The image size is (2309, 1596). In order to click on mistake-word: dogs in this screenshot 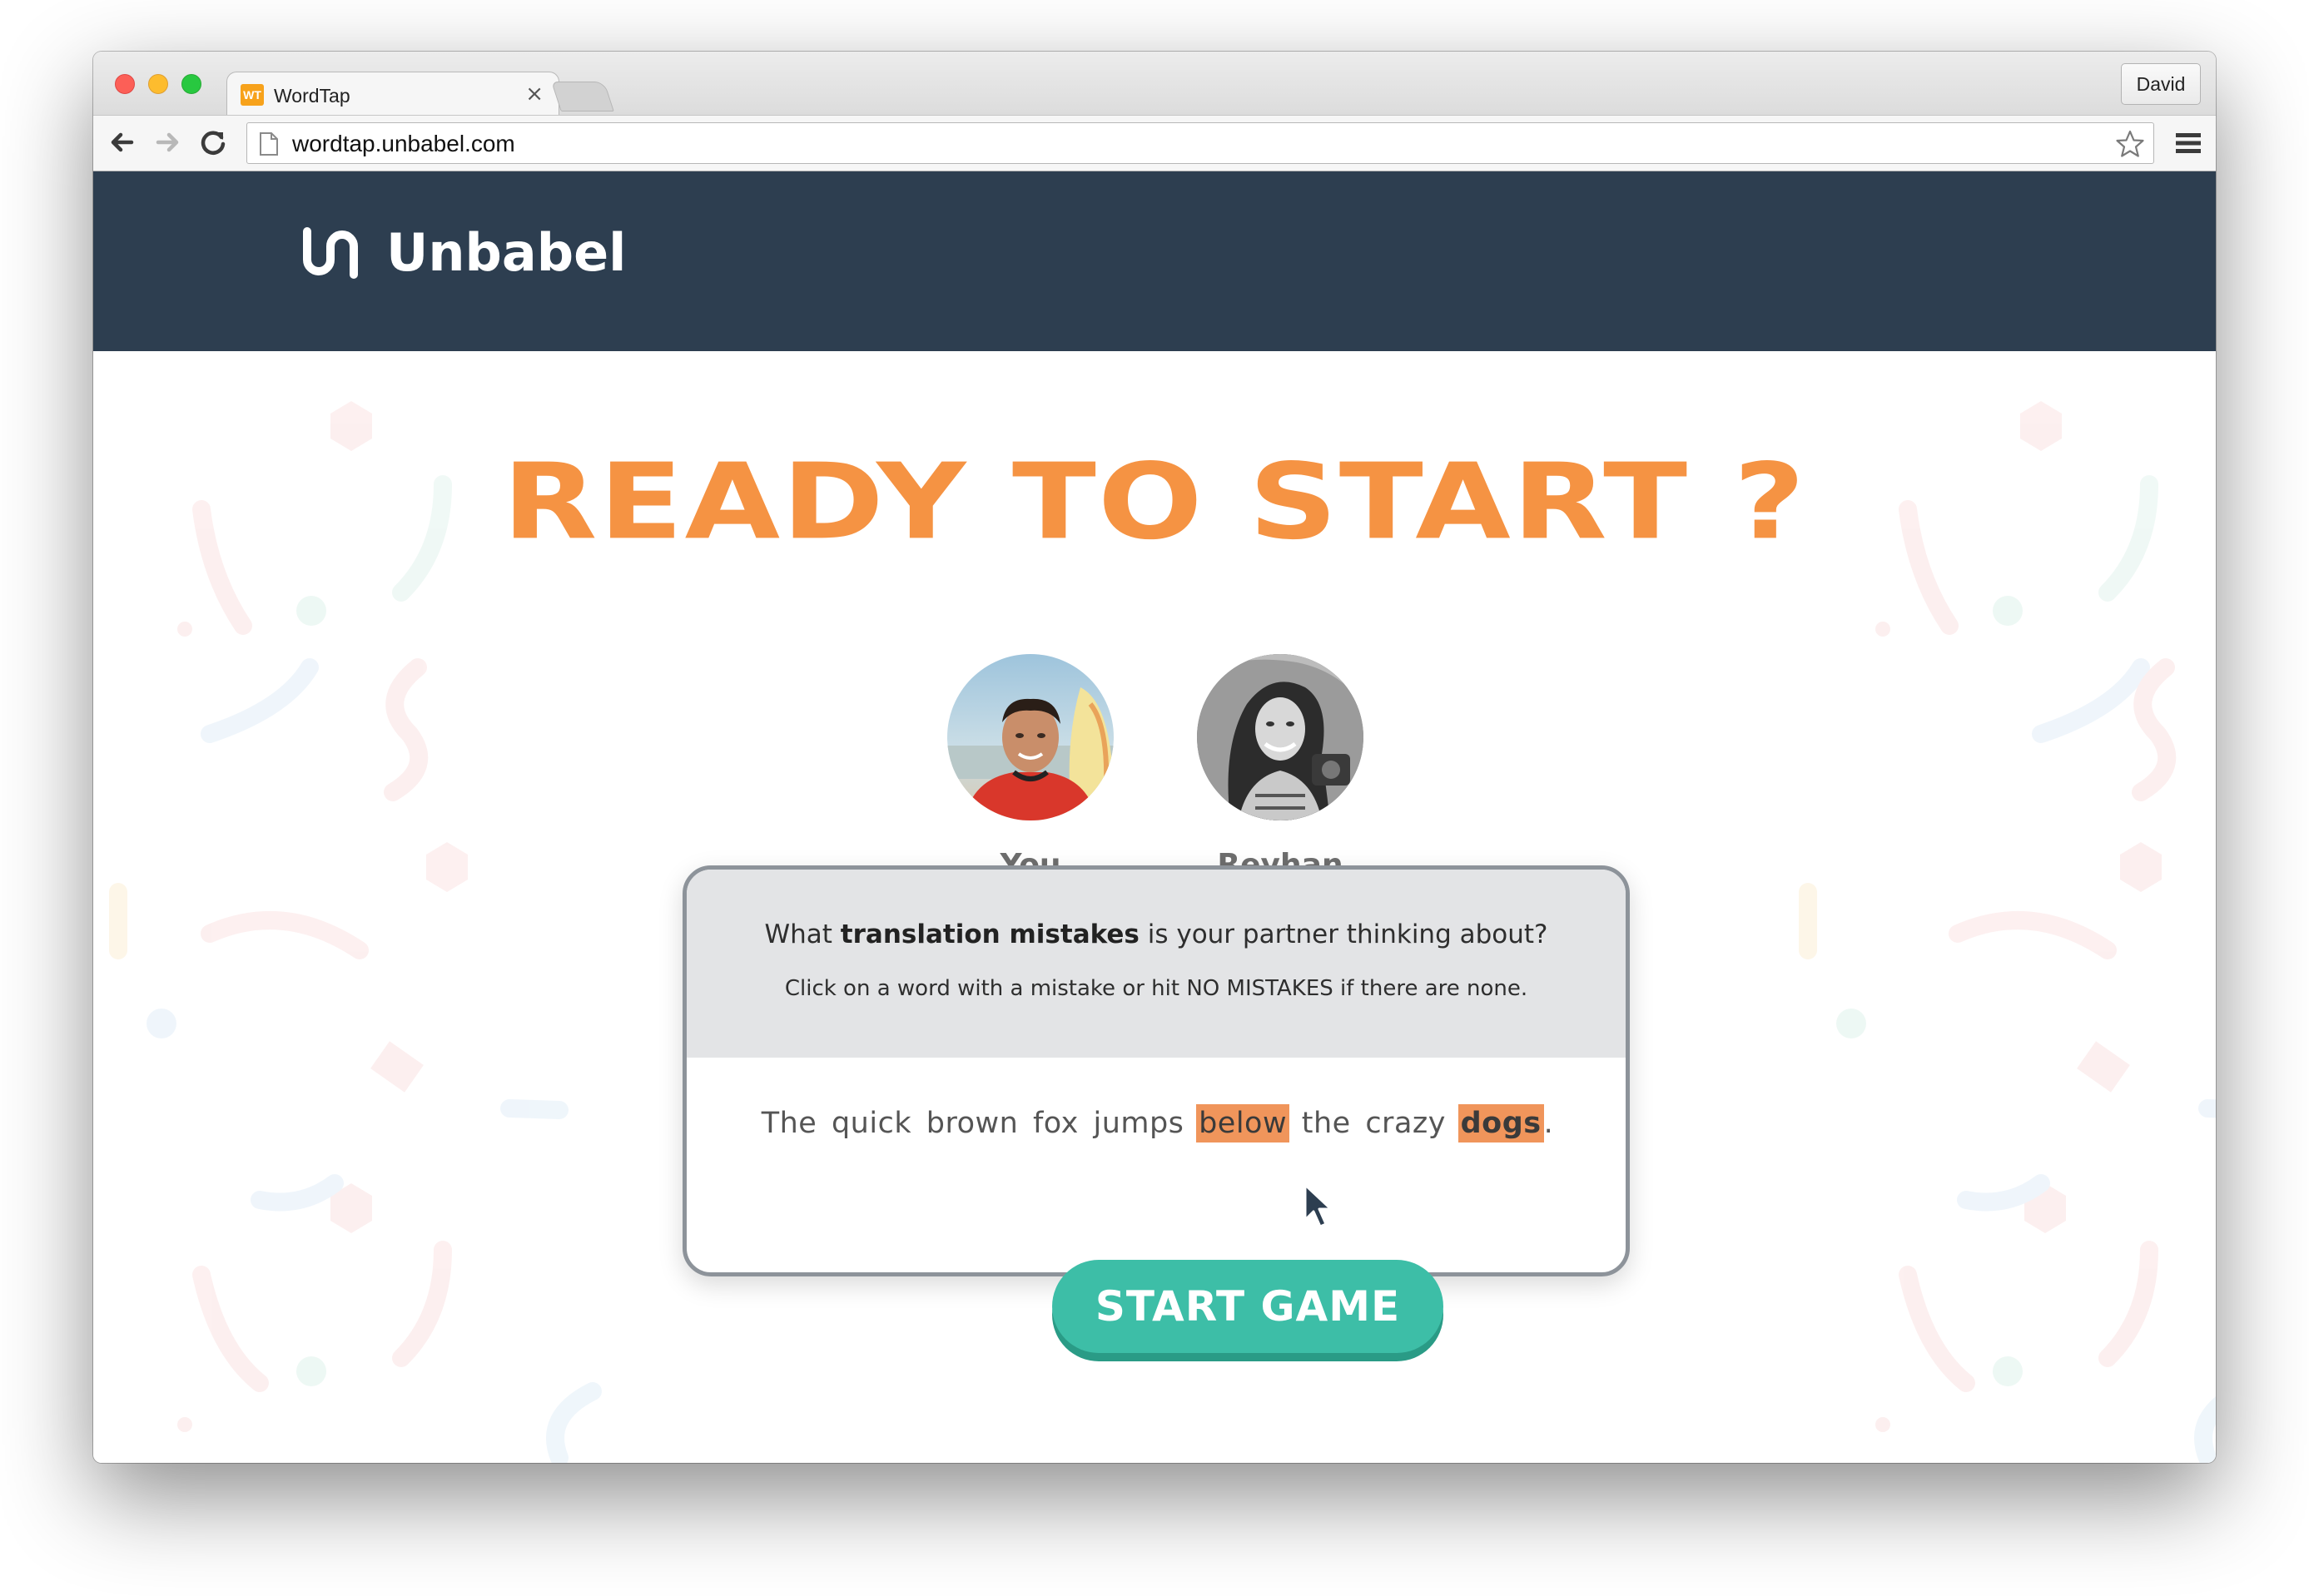, I will do `click(1501, 1123)`.